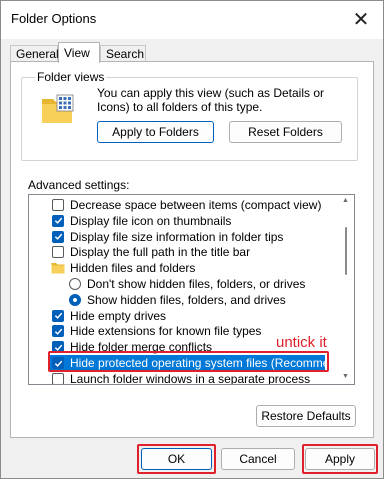 The height and width of the screenshot is (479, 384). I want to click on reset-folders-button: Reset Folders, so click(285, 132).